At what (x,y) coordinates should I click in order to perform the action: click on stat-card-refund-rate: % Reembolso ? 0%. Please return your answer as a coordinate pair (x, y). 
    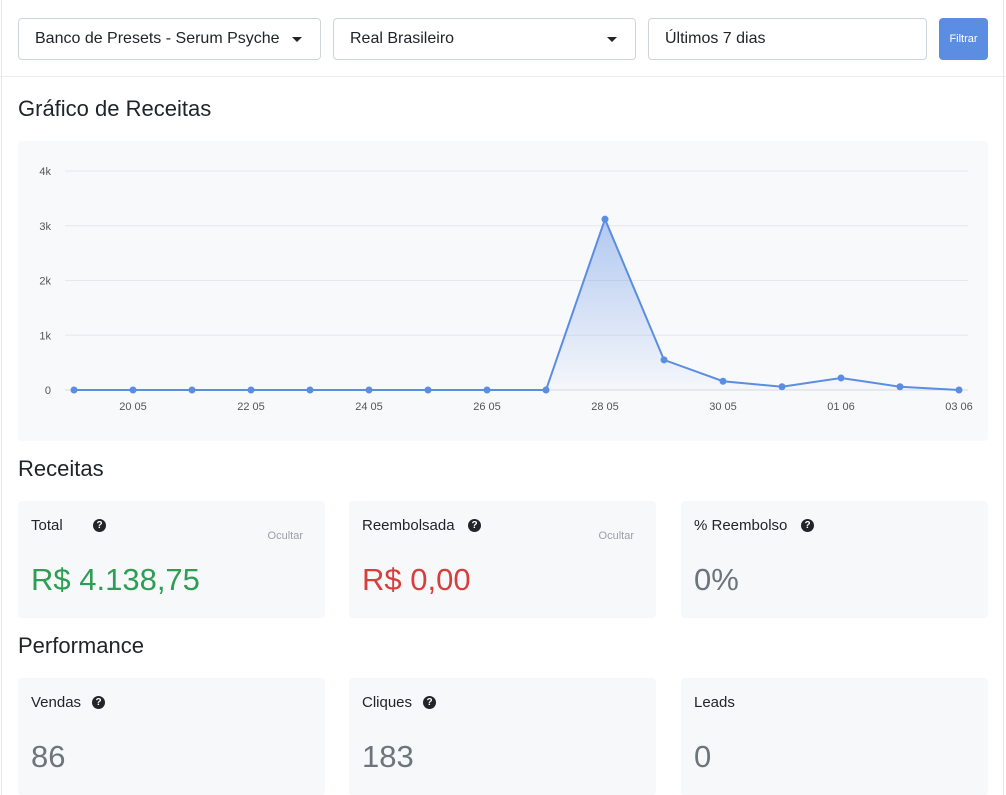
    Looking at the image, I should click on (834, 559).